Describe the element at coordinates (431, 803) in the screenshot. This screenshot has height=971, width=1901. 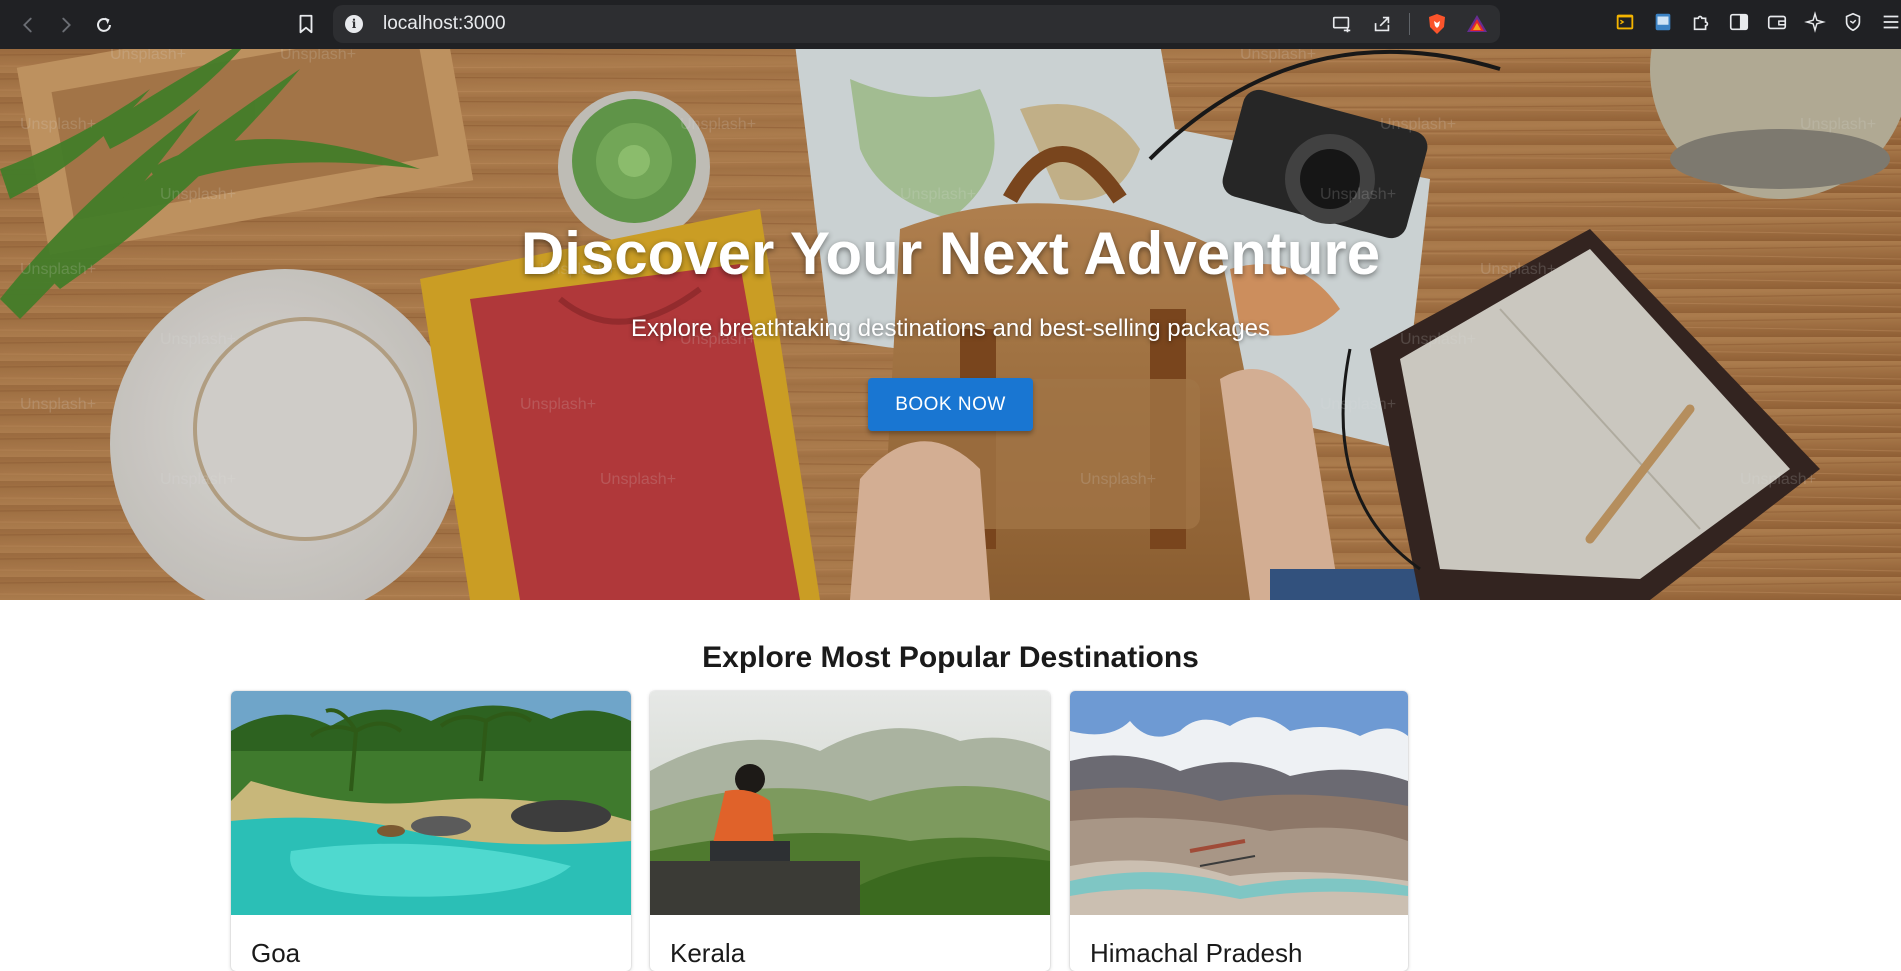
I see `goa-image` at that location.